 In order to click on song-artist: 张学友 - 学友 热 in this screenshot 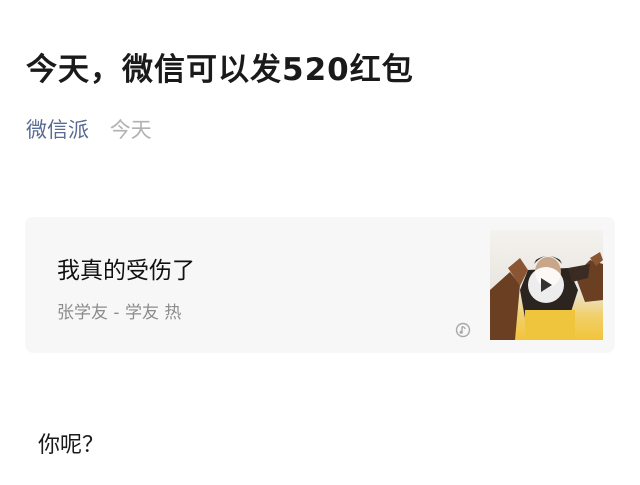, I will do `click(119, 313)`.